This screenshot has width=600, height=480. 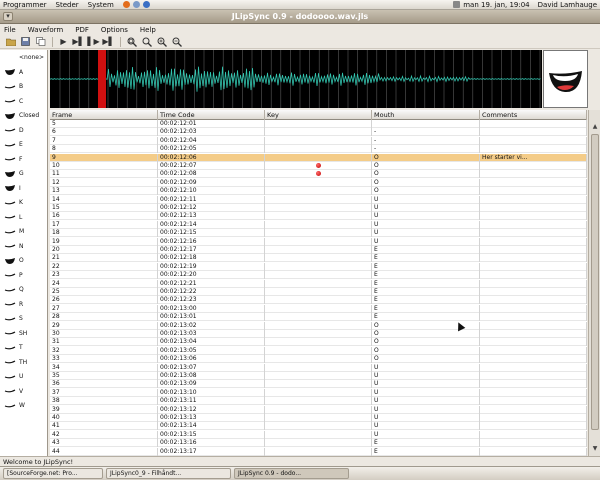 I want to click on table-cell-frame: 32, so click(x=104, y=350).